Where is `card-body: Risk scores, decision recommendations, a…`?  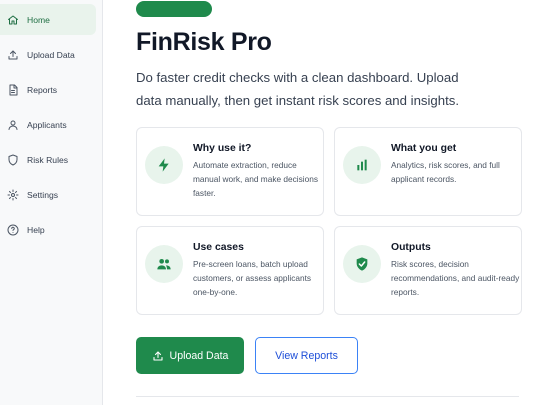 card-body: Risk scores, decision recommendations, a… is located at coordinates (455, 278).